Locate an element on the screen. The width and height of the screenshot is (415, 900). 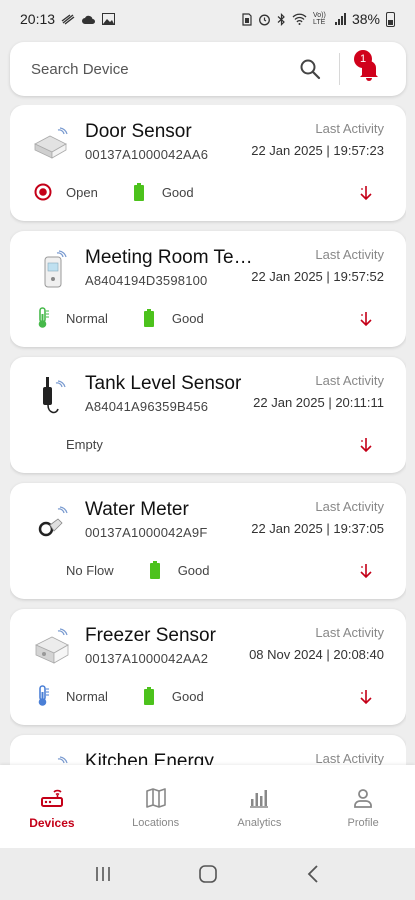
back-icon is located at coordinates (312, 874).